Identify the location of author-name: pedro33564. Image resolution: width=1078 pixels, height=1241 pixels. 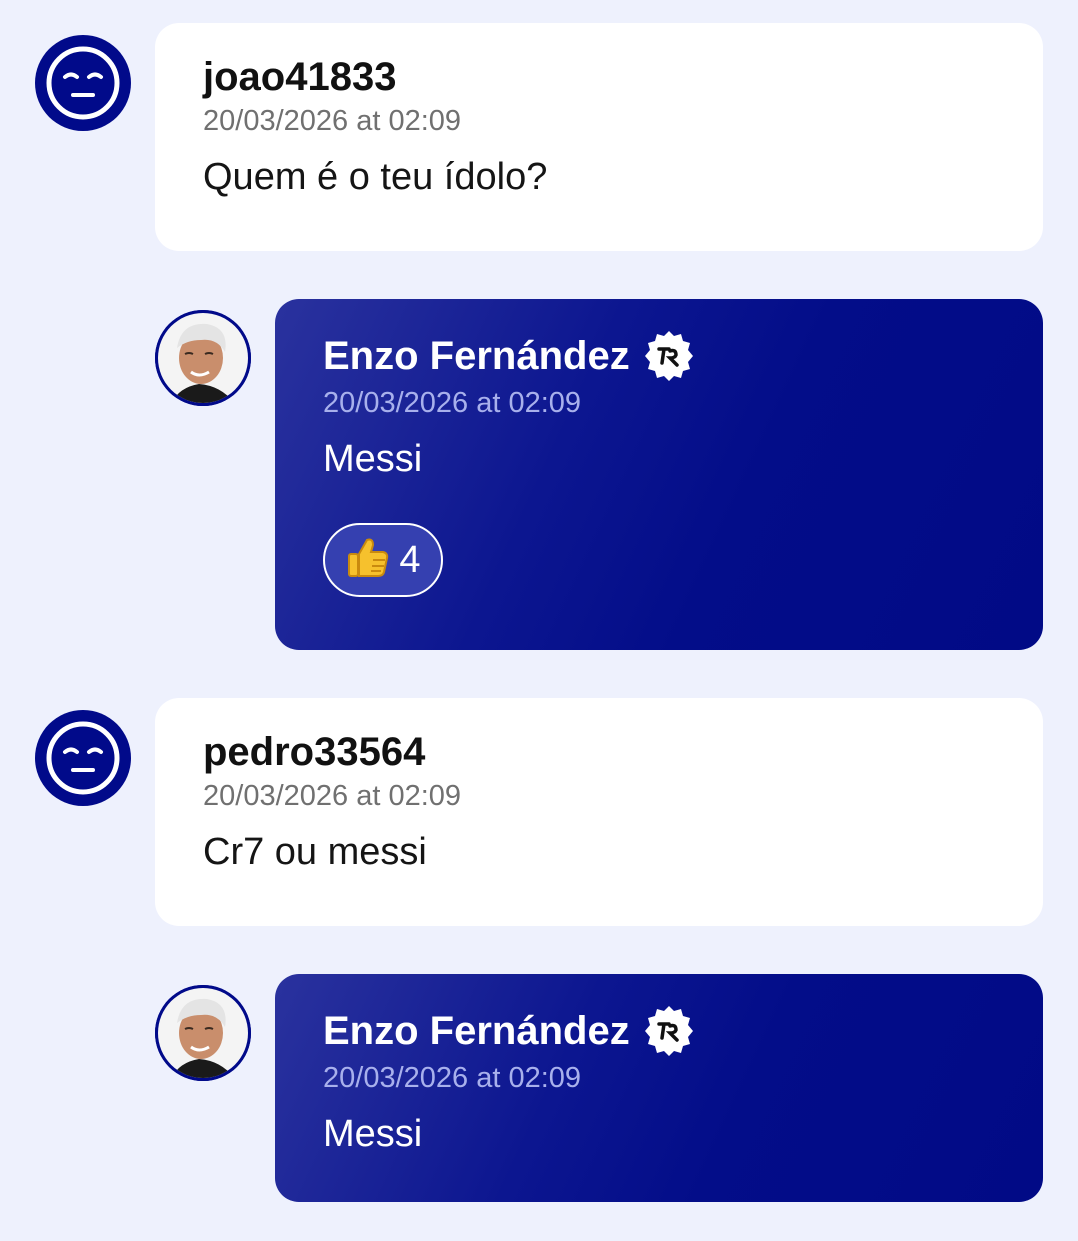
(599, 752).